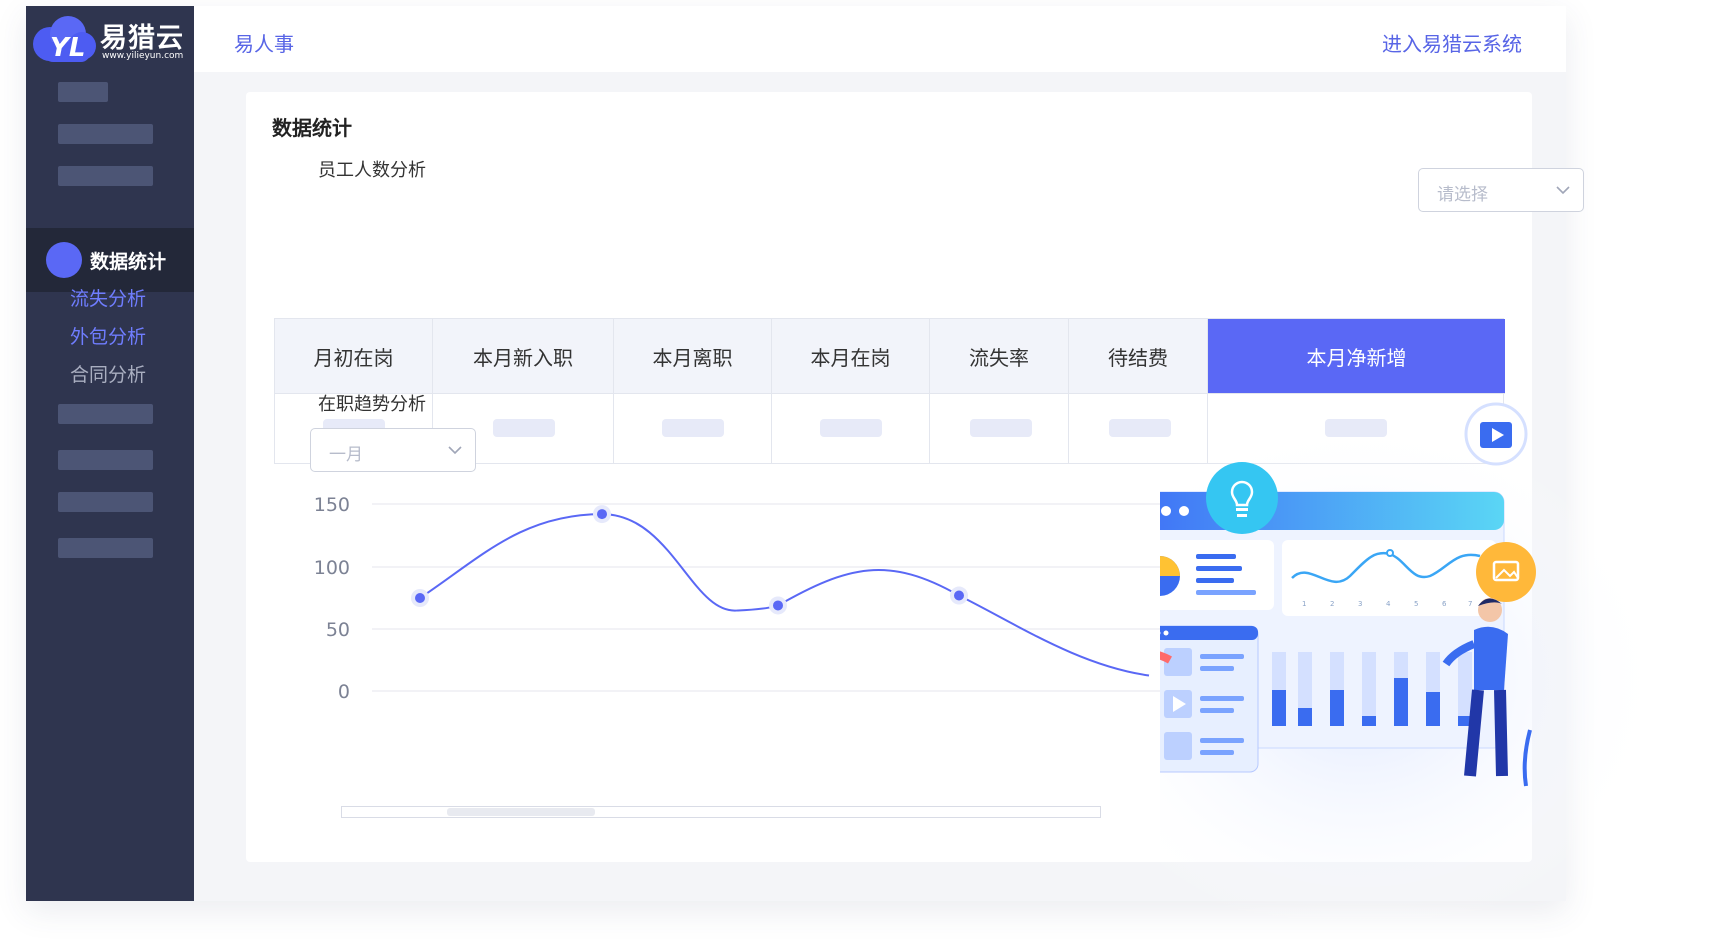 The width and height of the screenshot is (1712, 942). I want to click on y-tick-label: 50, so click(338, 630).